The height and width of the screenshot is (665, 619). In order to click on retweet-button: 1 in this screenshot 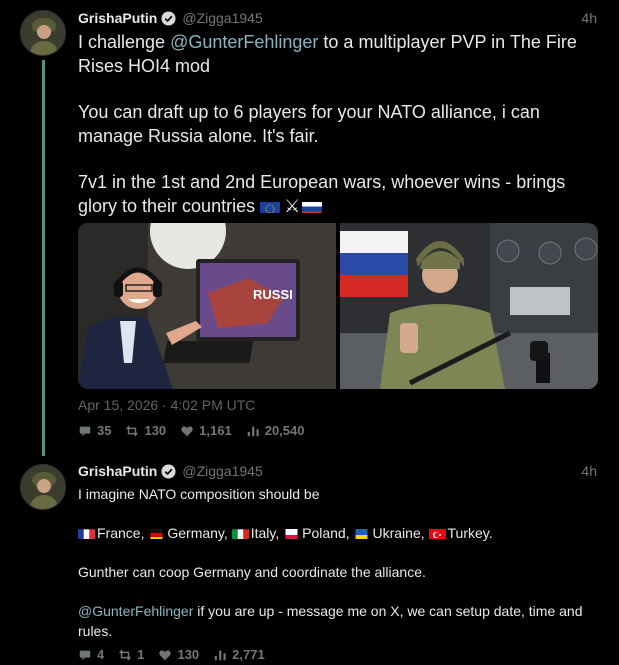, I will do `click(131, 654)`.